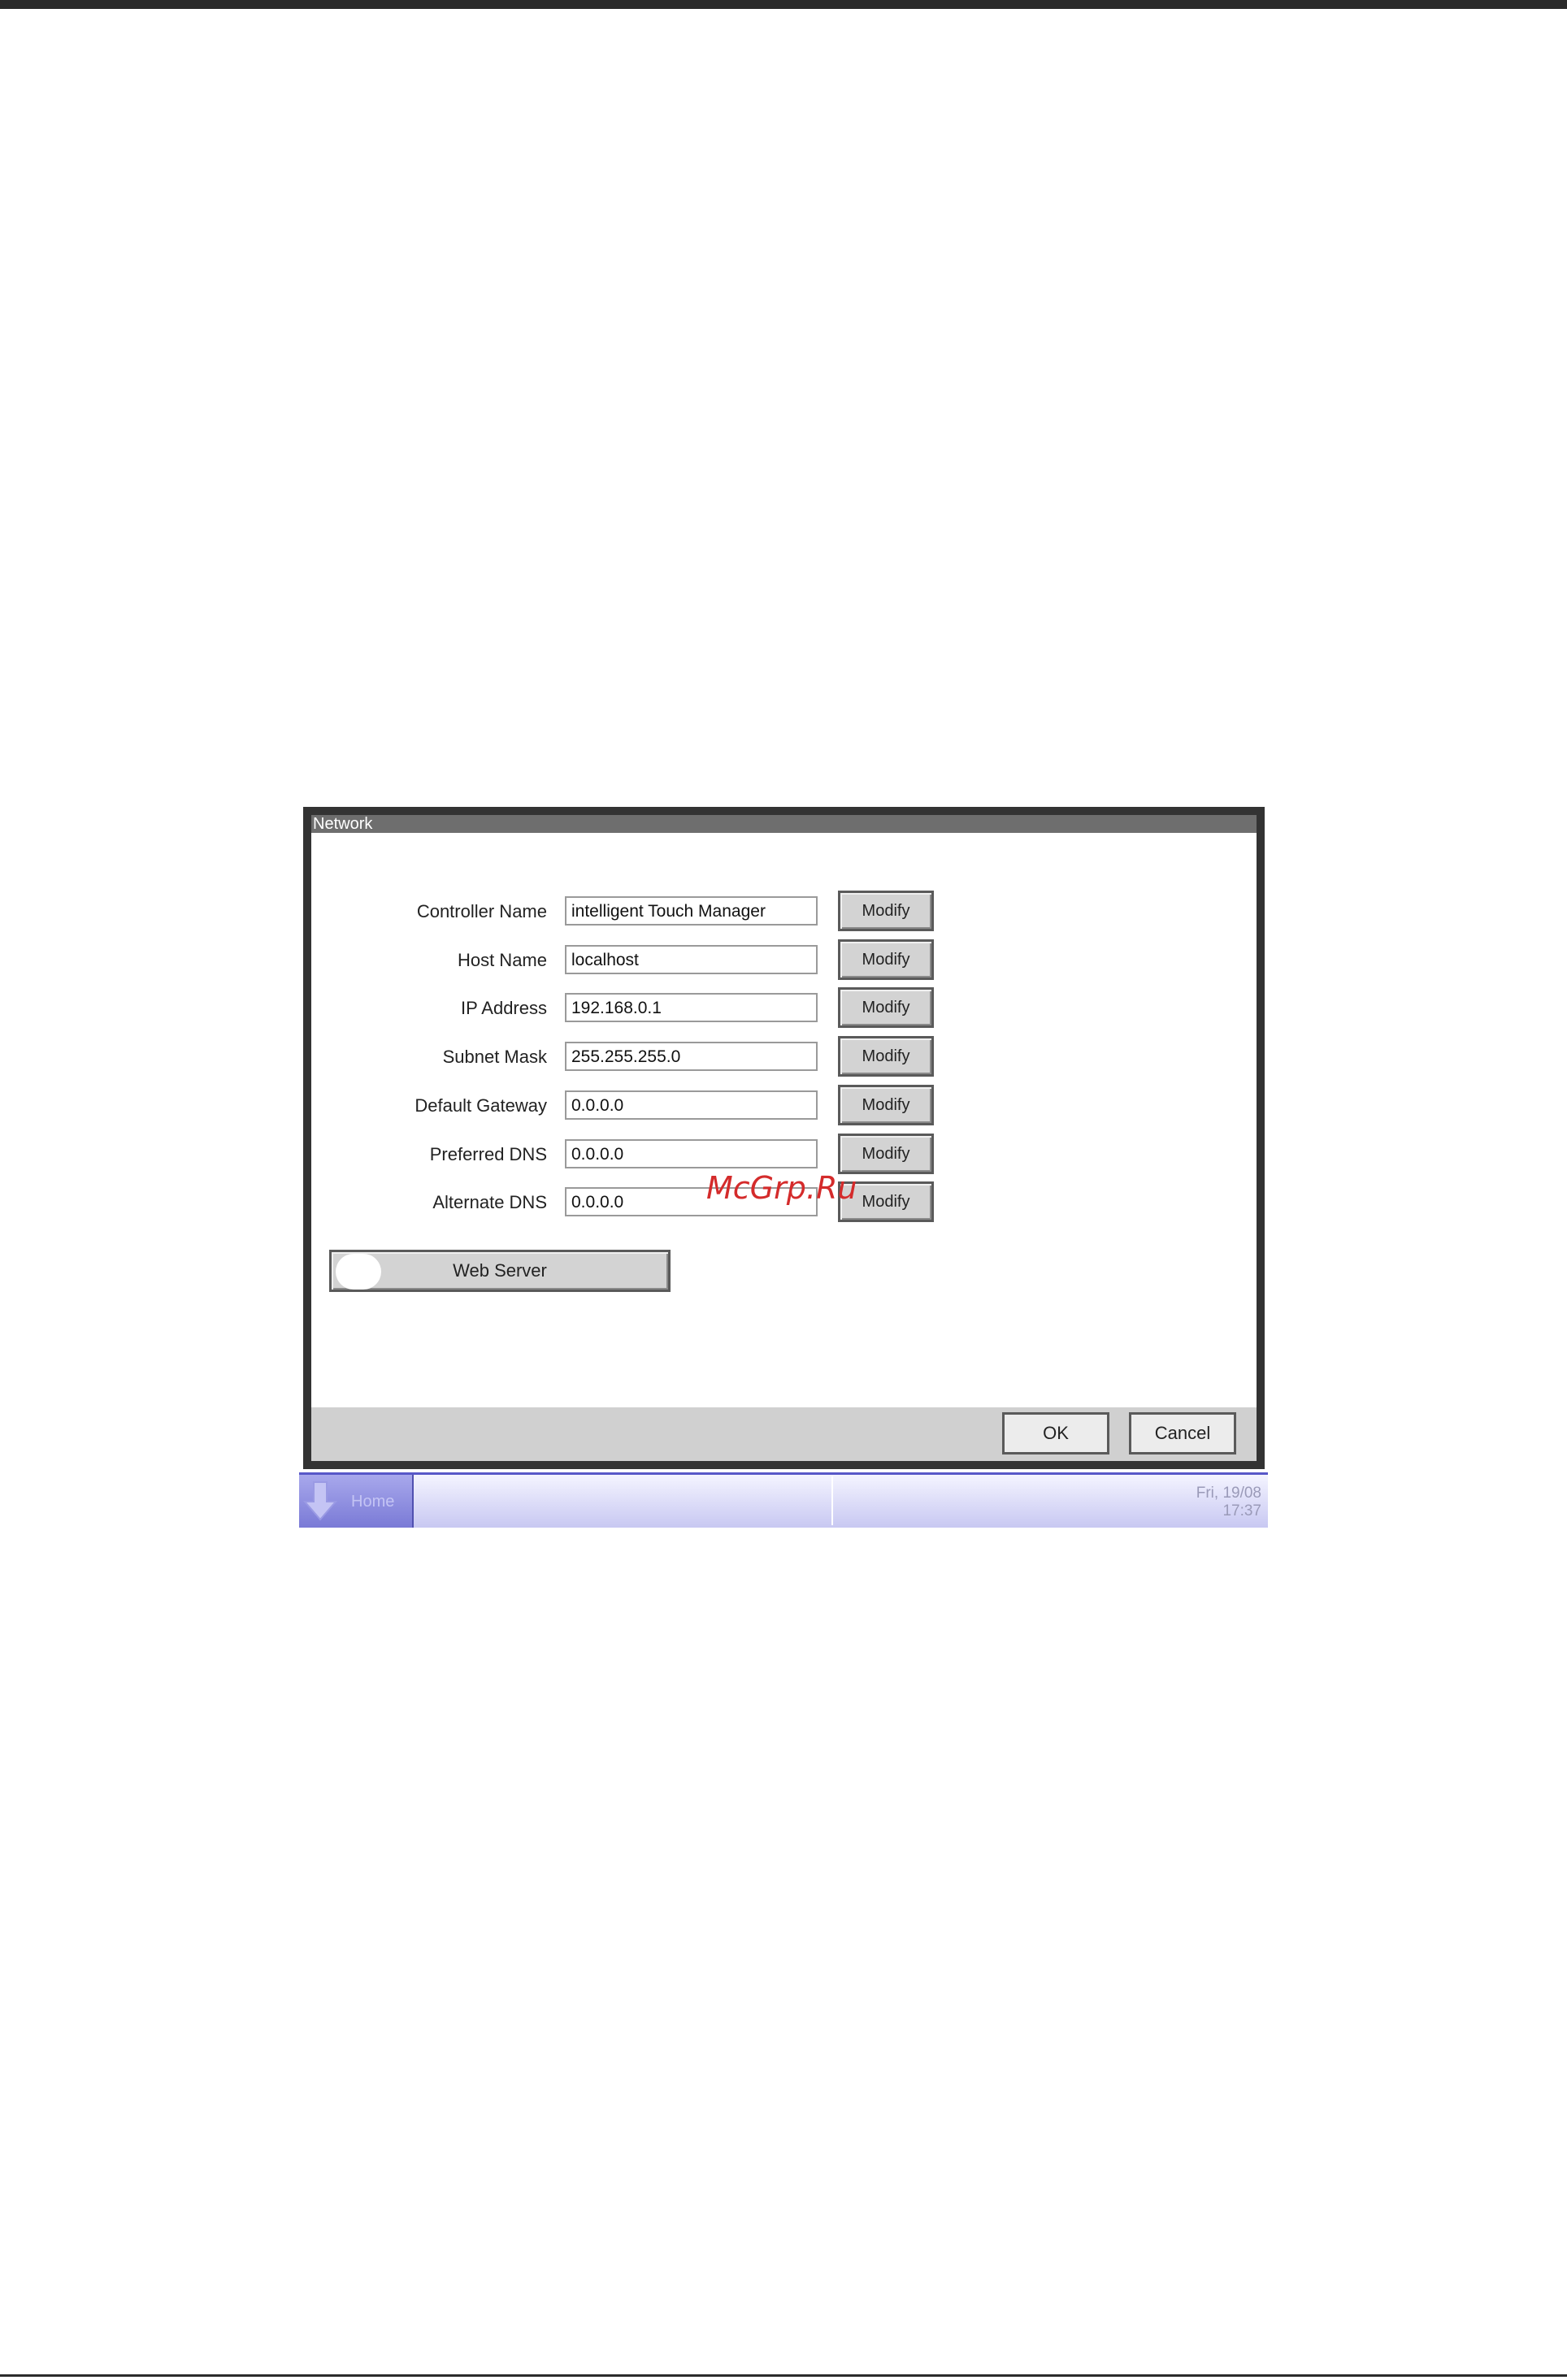 This screenshot has height=2380, width=1567. I want to click on alternate-dns-label: Alternate DNS, so click(489, 1202).